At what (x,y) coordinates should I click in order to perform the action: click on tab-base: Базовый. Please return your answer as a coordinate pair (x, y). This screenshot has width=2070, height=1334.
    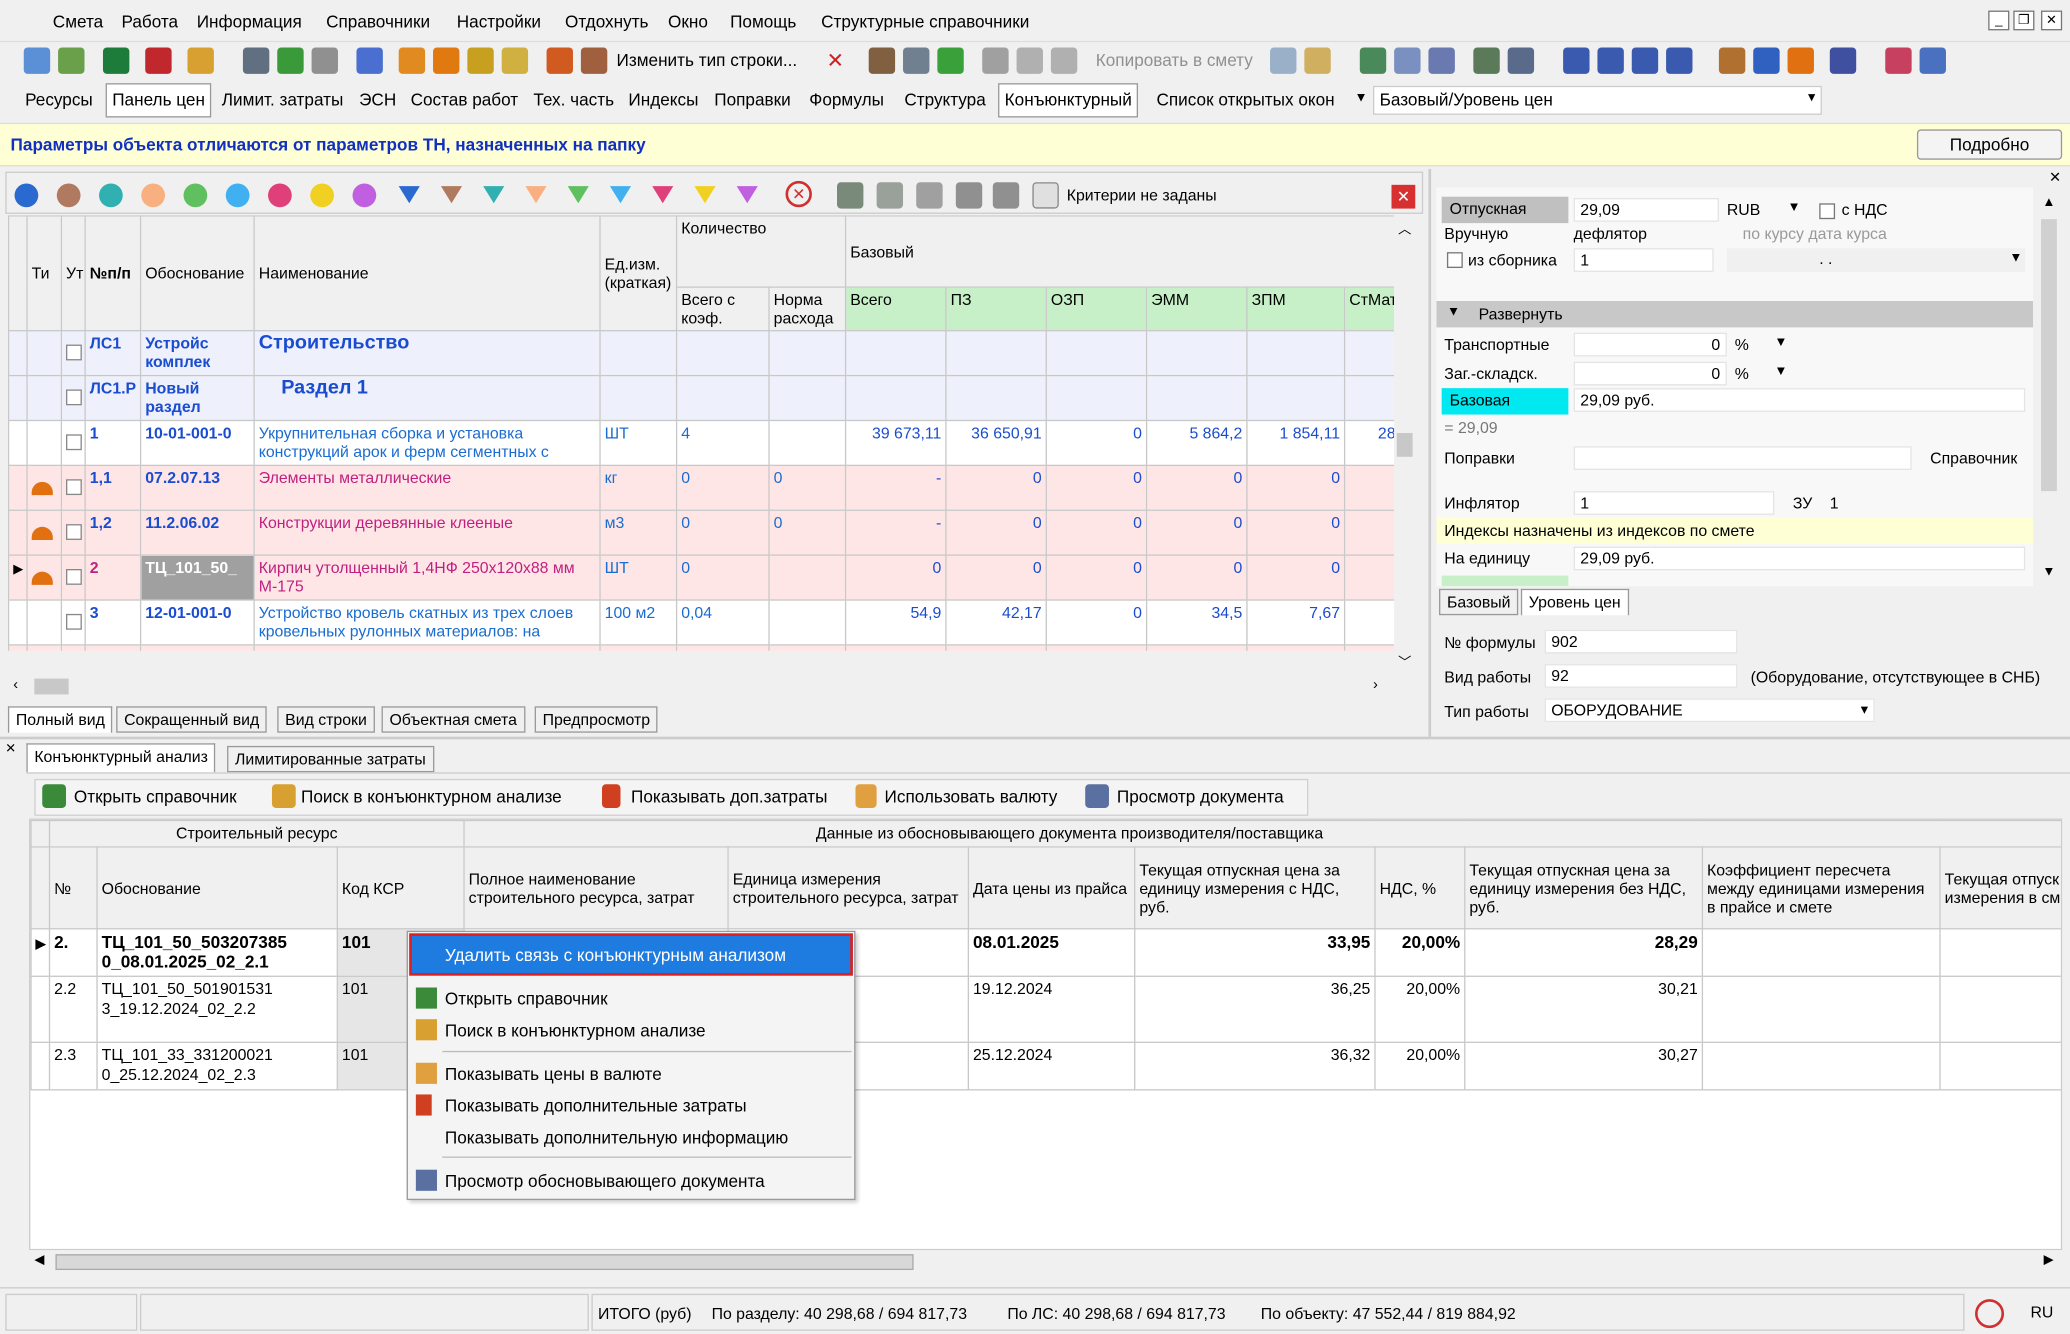
    Looking at the image, I should click on (1479, 602).